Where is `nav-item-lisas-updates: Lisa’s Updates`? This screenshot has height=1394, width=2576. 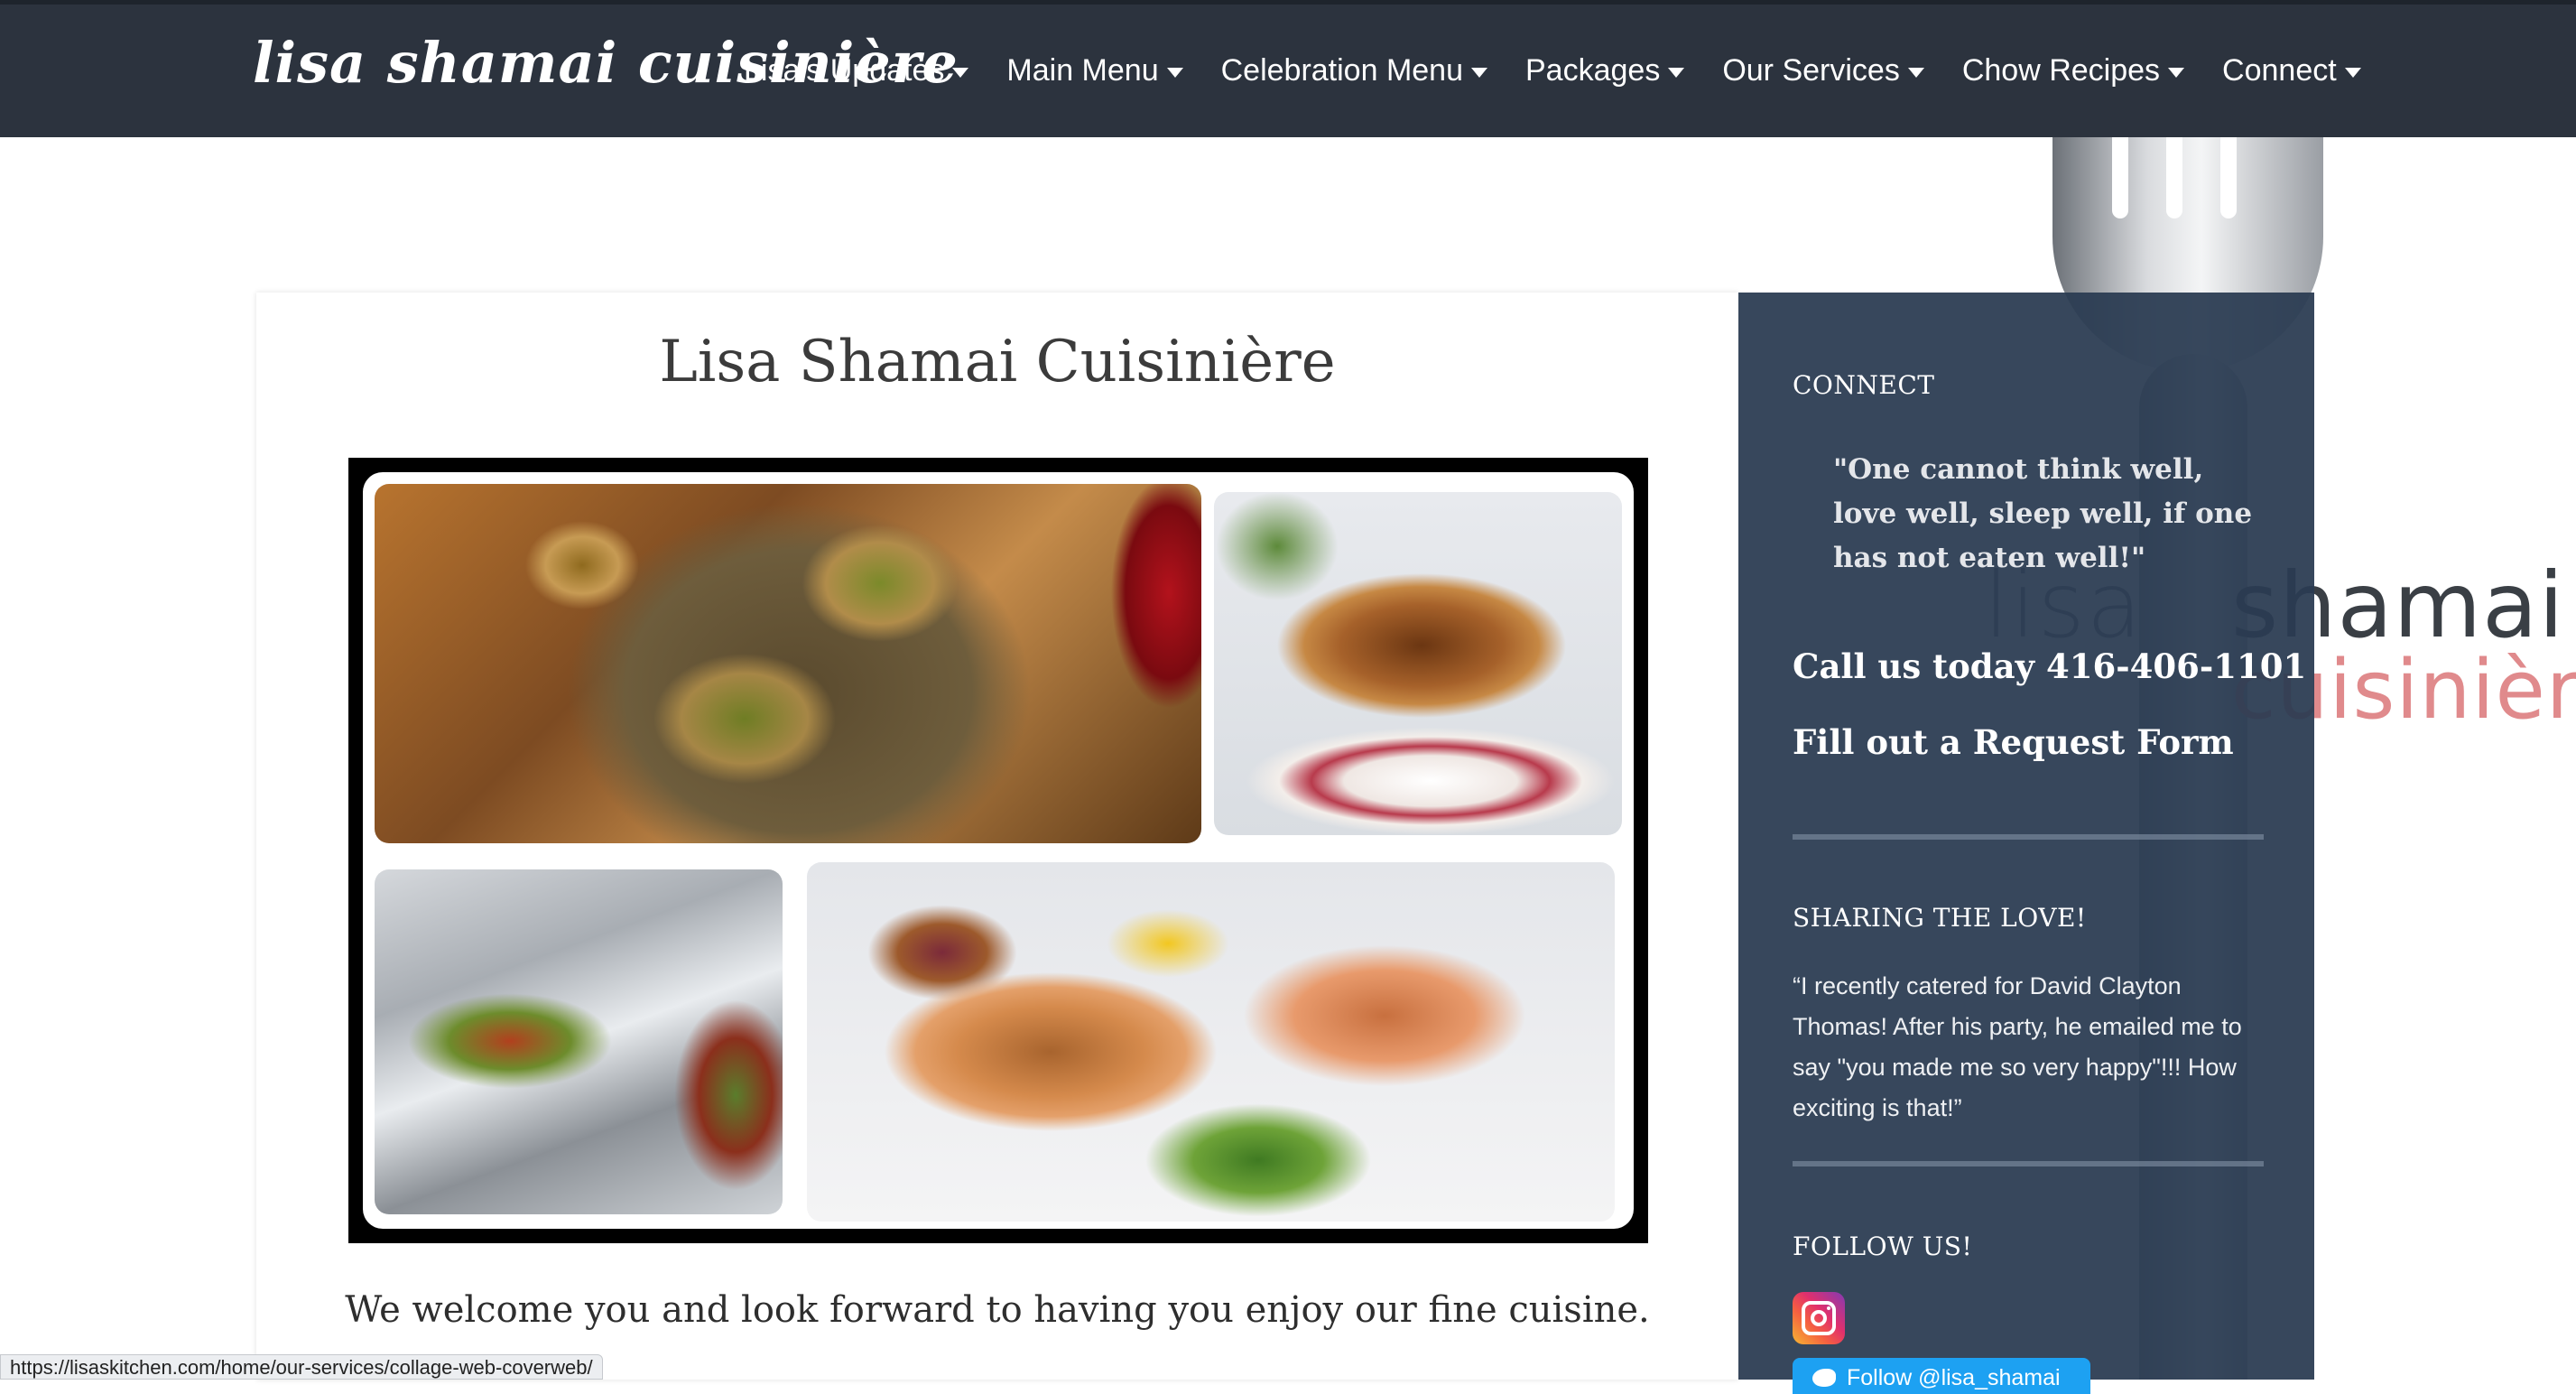 nav-item-lisas-updates: Lisa’s Updates is located at coordinates (857, 70).